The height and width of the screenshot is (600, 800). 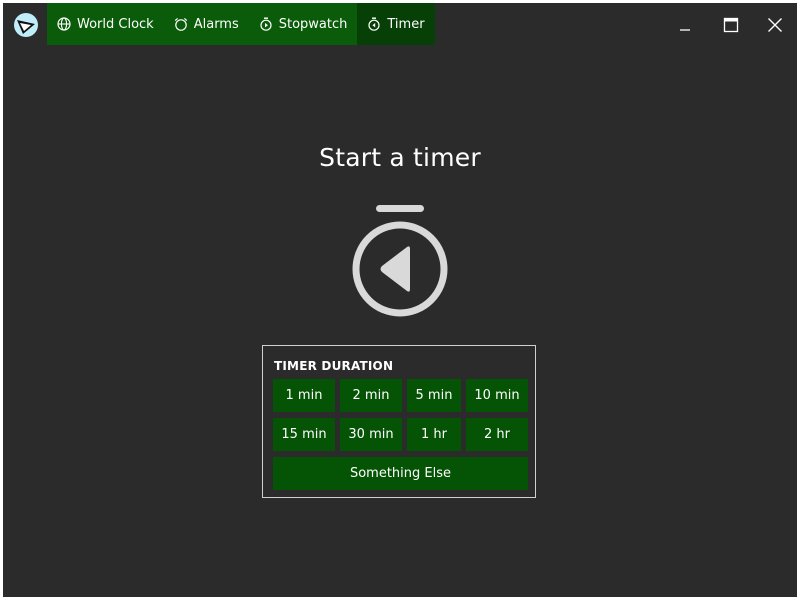 I want to click on page-title: Start a timer, so click(x=400, y=157).